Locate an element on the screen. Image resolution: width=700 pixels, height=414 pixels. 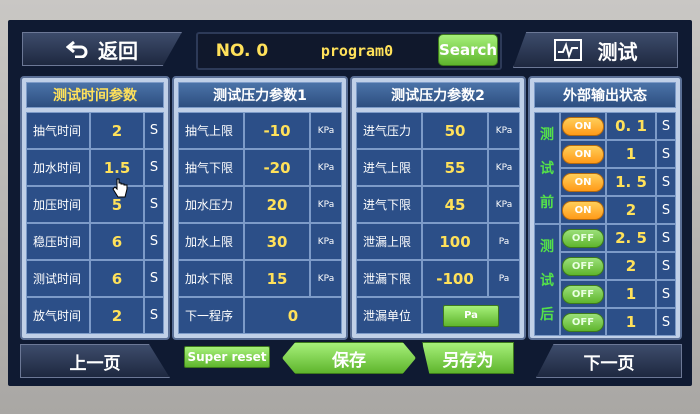
param-value-input: -100 is located at coordinates (455, 278).